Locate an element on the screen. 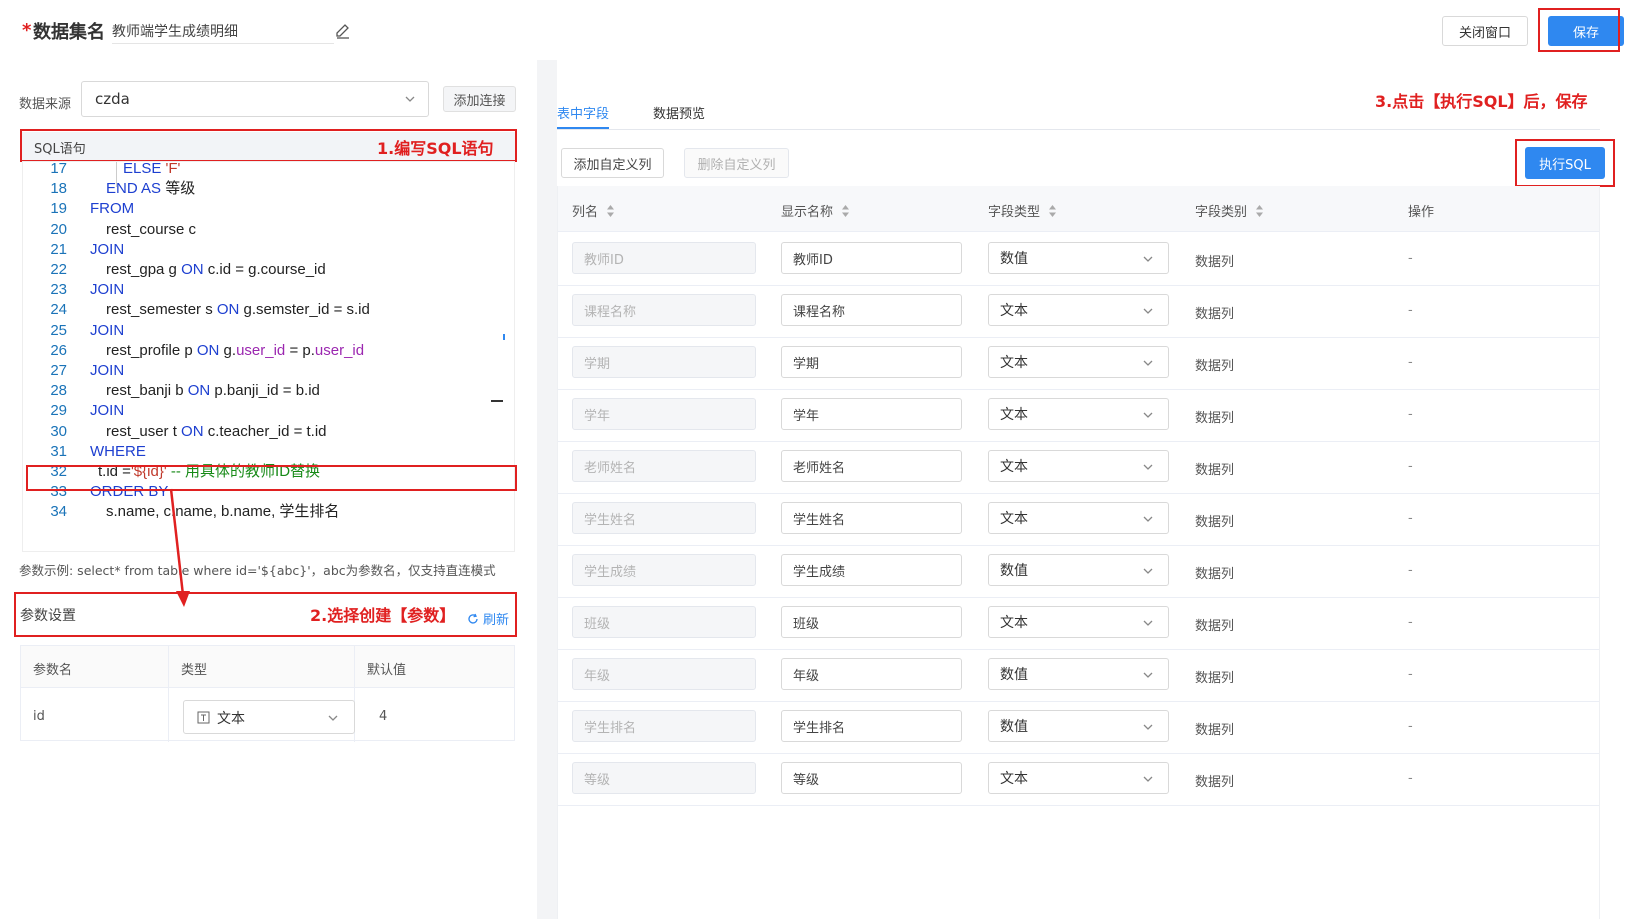  field-row: 学生姓名 学生姓名 文本 数据列 - is located at coordinates (1078, 519).